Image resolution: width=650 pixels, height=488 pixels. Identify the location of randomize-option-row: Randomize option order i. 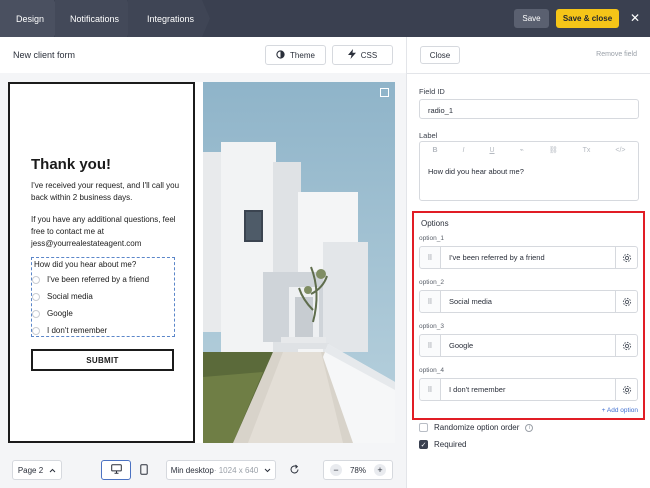
(476, 427).